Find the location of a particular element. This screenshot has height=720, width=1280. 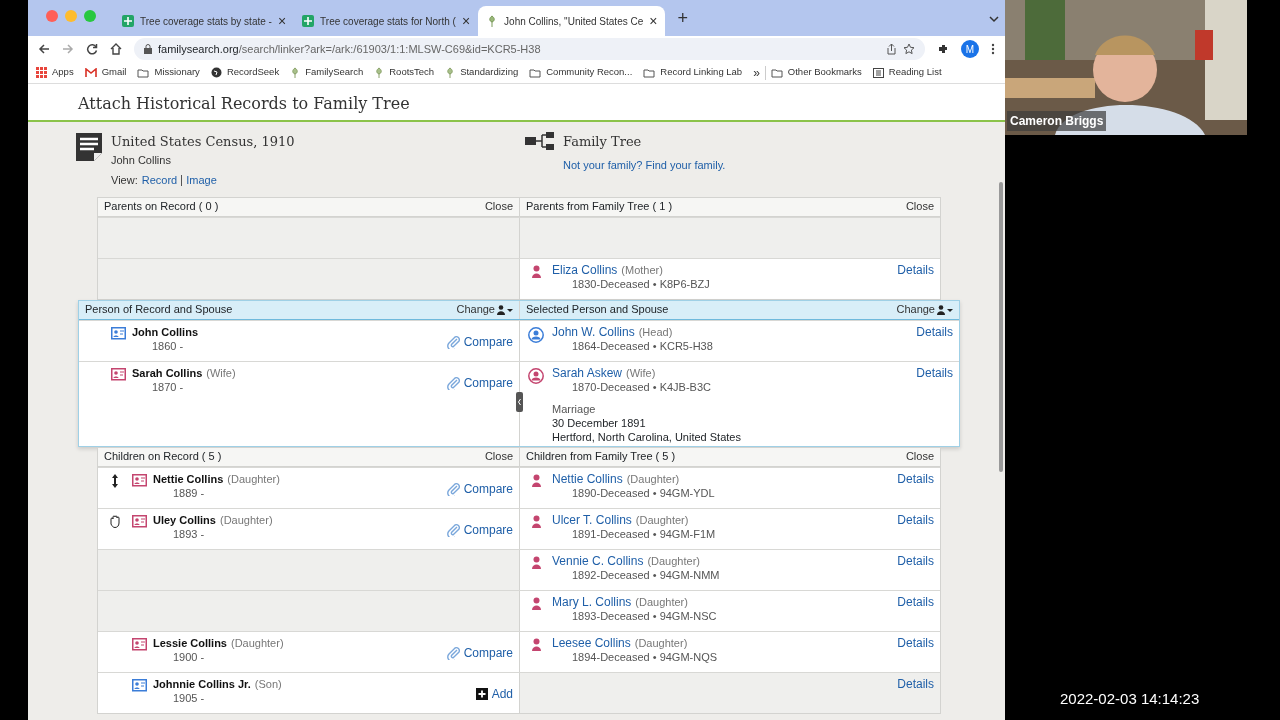

drag-handle-icon is located at coordinates (115, 480).